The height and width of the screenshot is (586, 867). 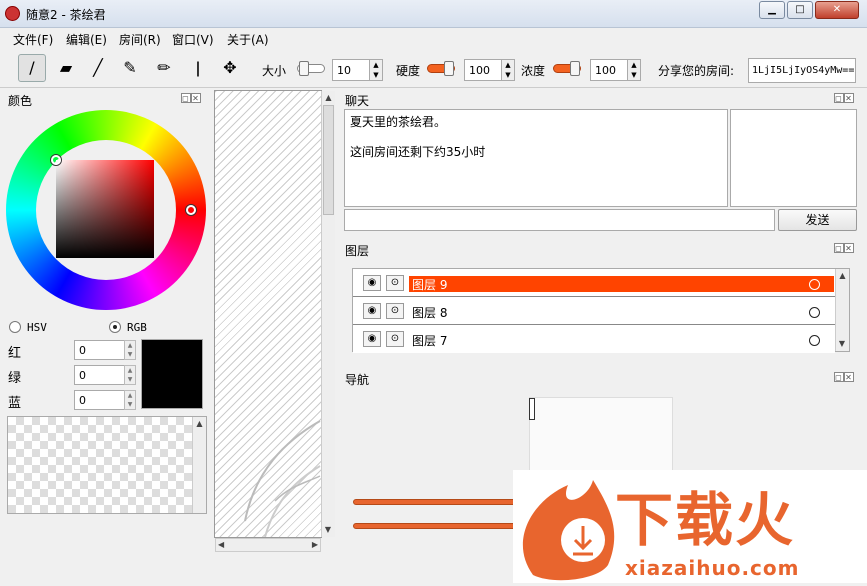 I want to click on density-input: 100, so click(x=609, y=70).